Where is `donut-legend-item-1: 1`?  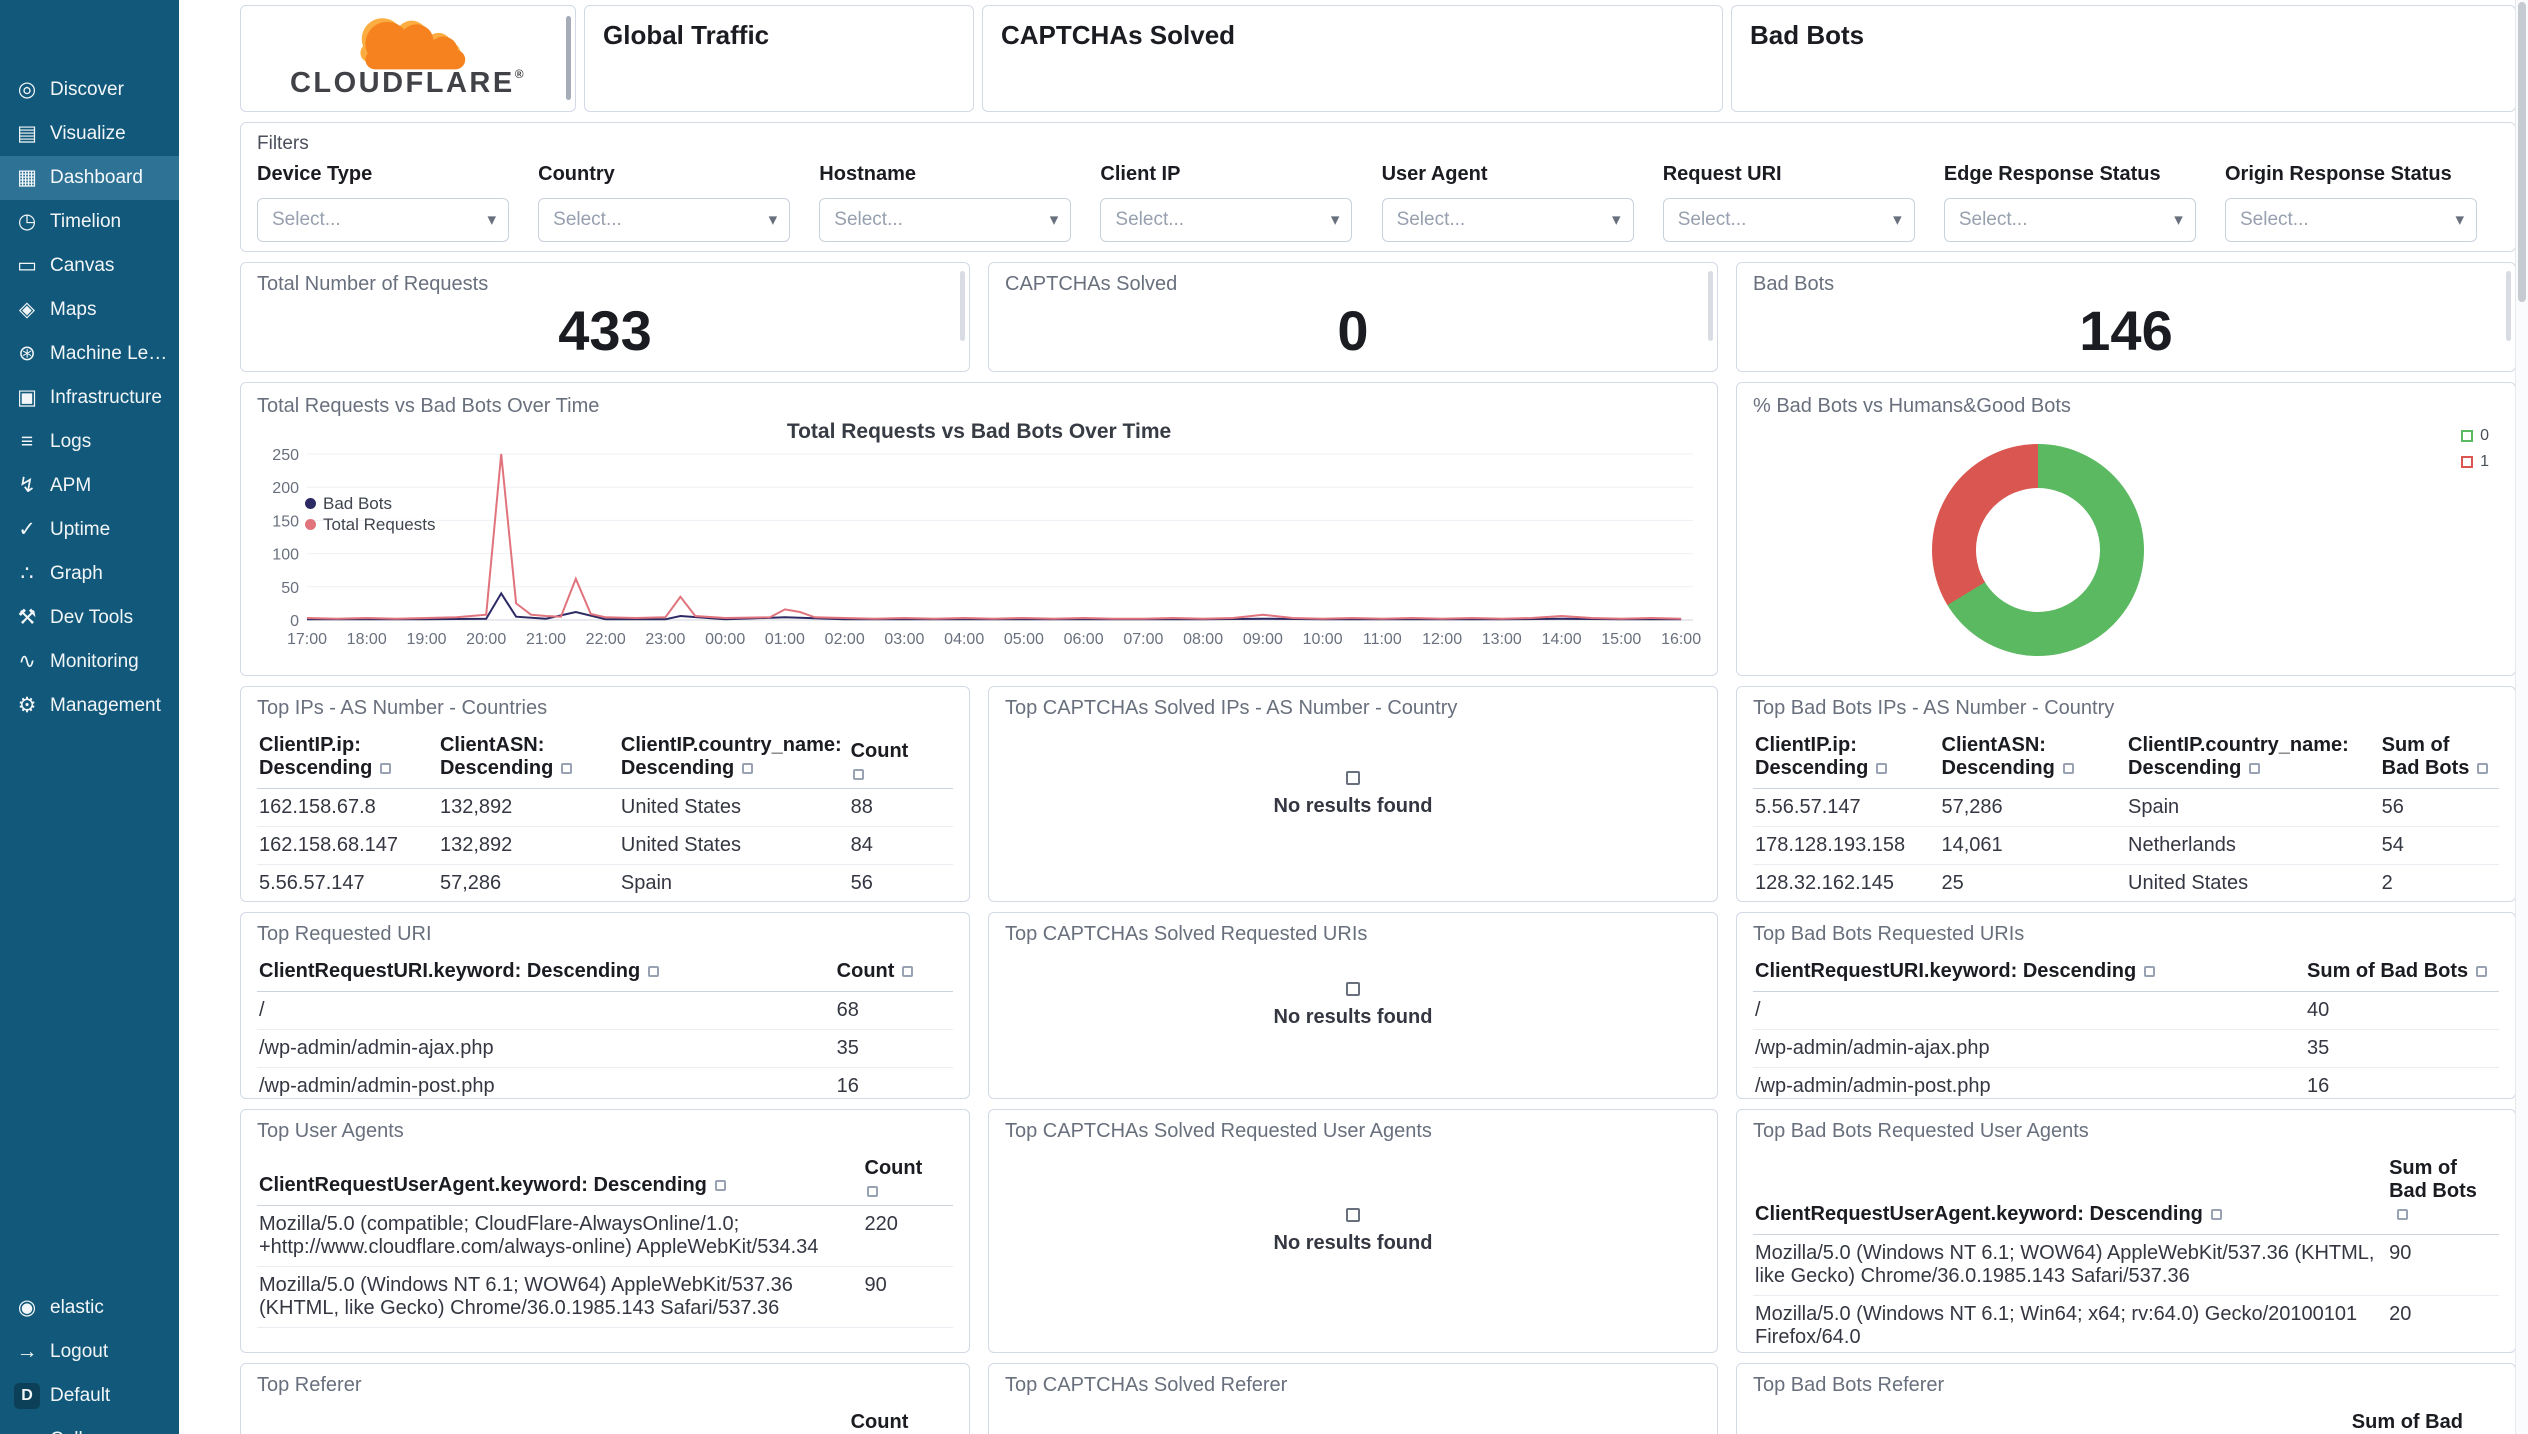 donut-legend-item-1: 1 is located at coordinates (2475, 462).